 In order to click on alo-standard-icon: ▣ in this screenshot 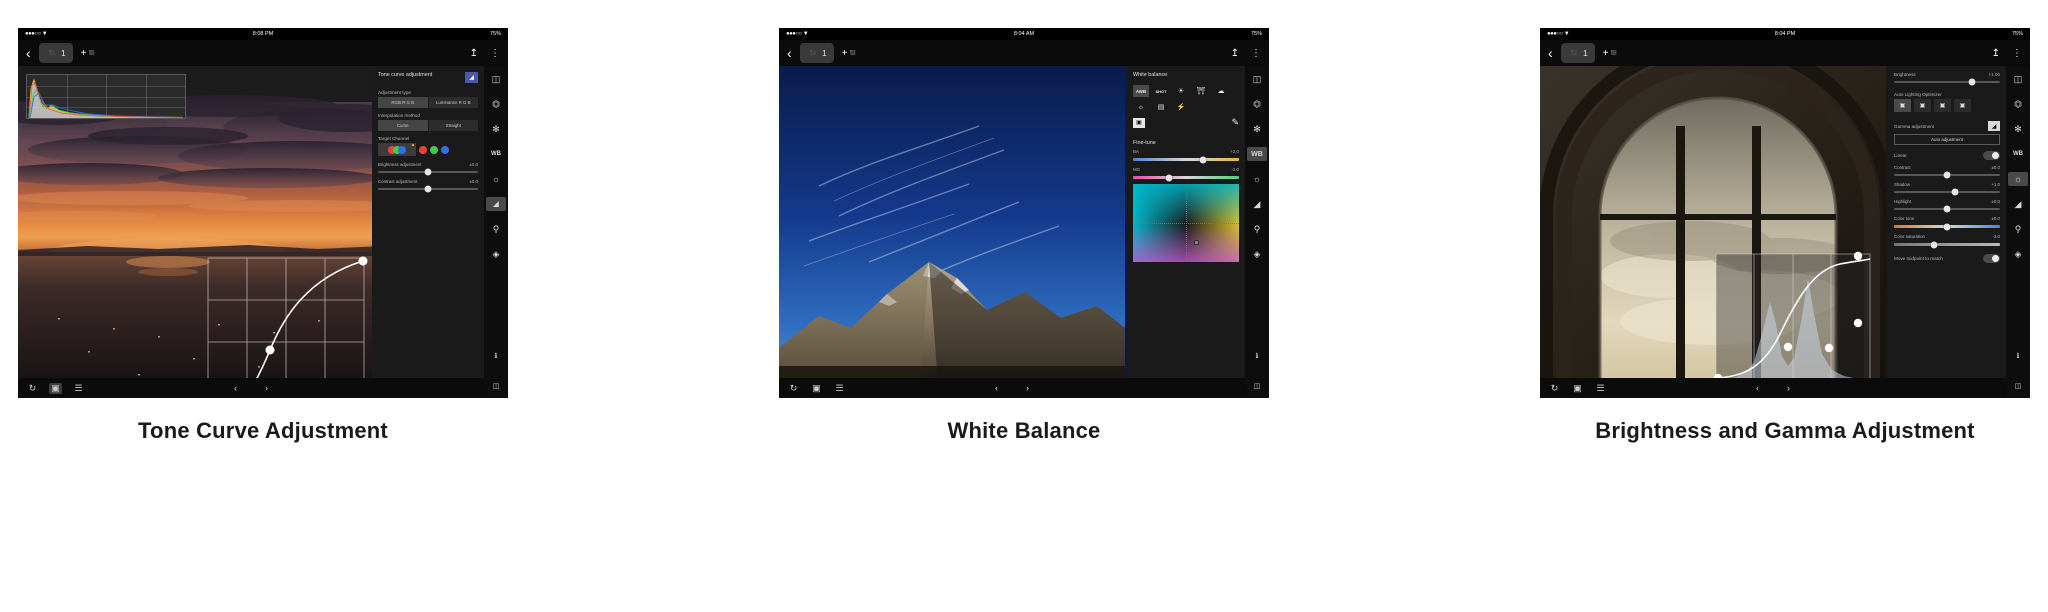, I will do `click(1942, 105)`.